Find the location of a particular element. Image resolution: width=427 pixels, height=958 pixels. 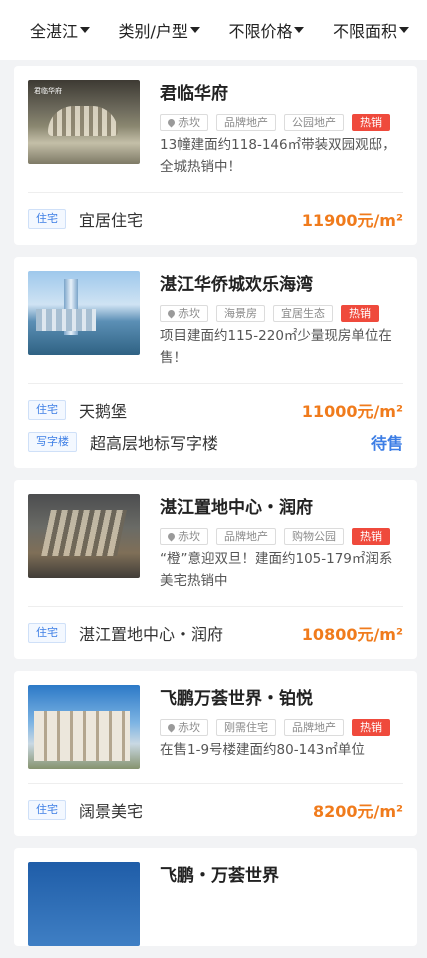

thumbnail-logo-text: 君临华府 is located at coordinates (48, 91).